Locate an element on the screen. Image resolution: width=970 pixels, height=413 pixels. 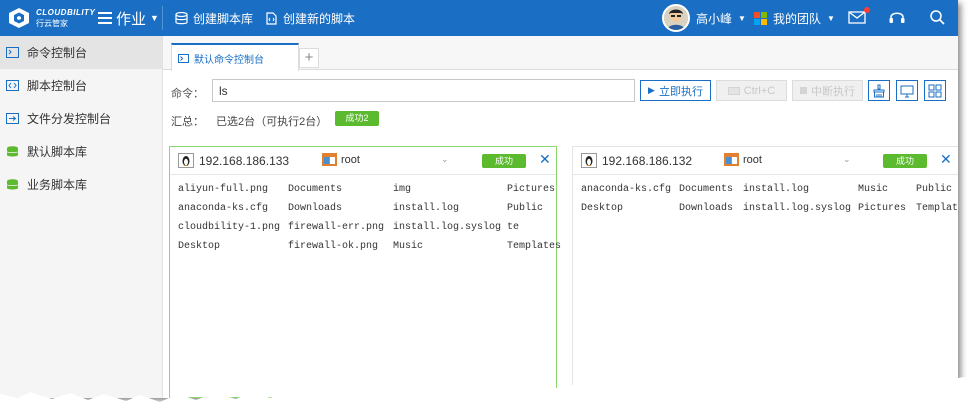
output-item: Music is located at coordinates (408, 246).